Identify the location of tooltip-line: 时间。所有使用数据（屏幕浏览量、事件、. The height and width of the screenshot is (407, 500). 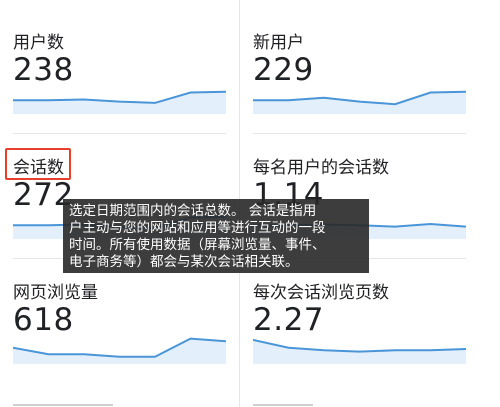
(197, 245).